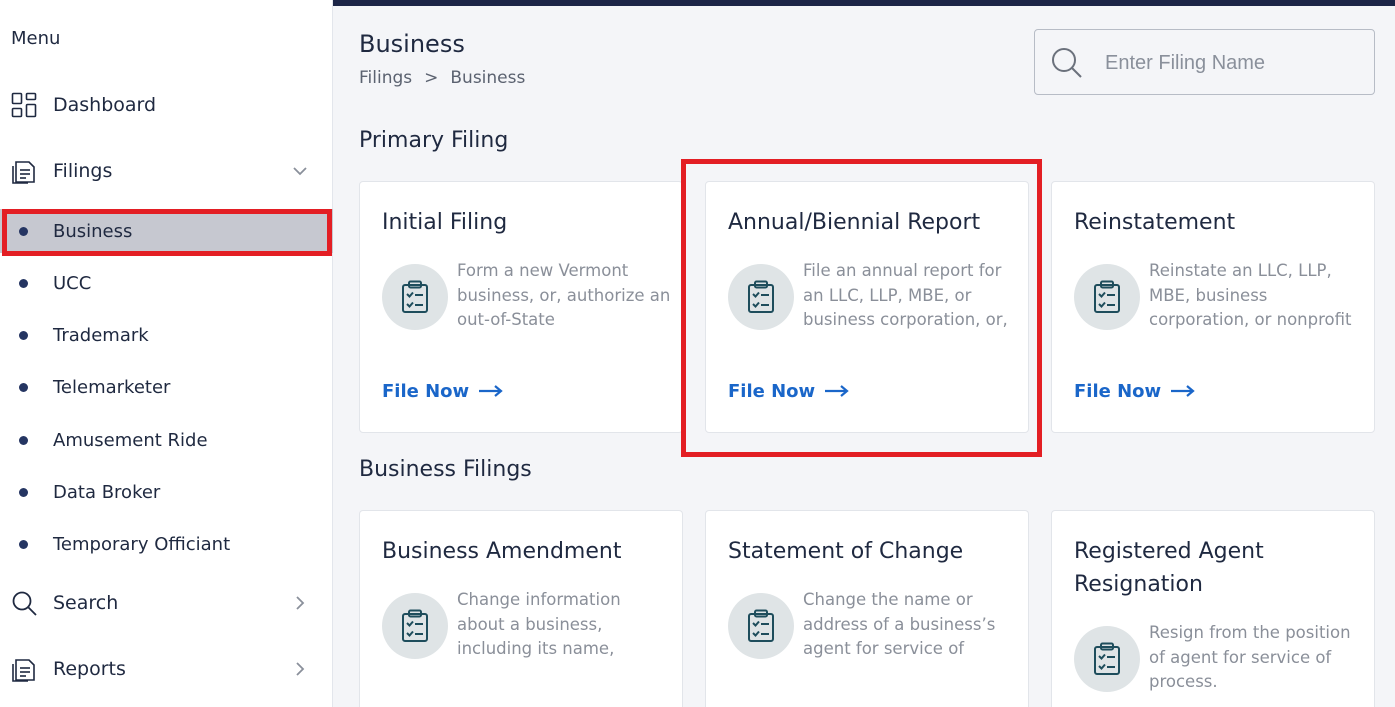 Image resolution: width=1395 pixels, height=707 pixels. Describe the element at coordinates (445, 222) in the screenshot. I see `card-title: Initial Filing` at that location.